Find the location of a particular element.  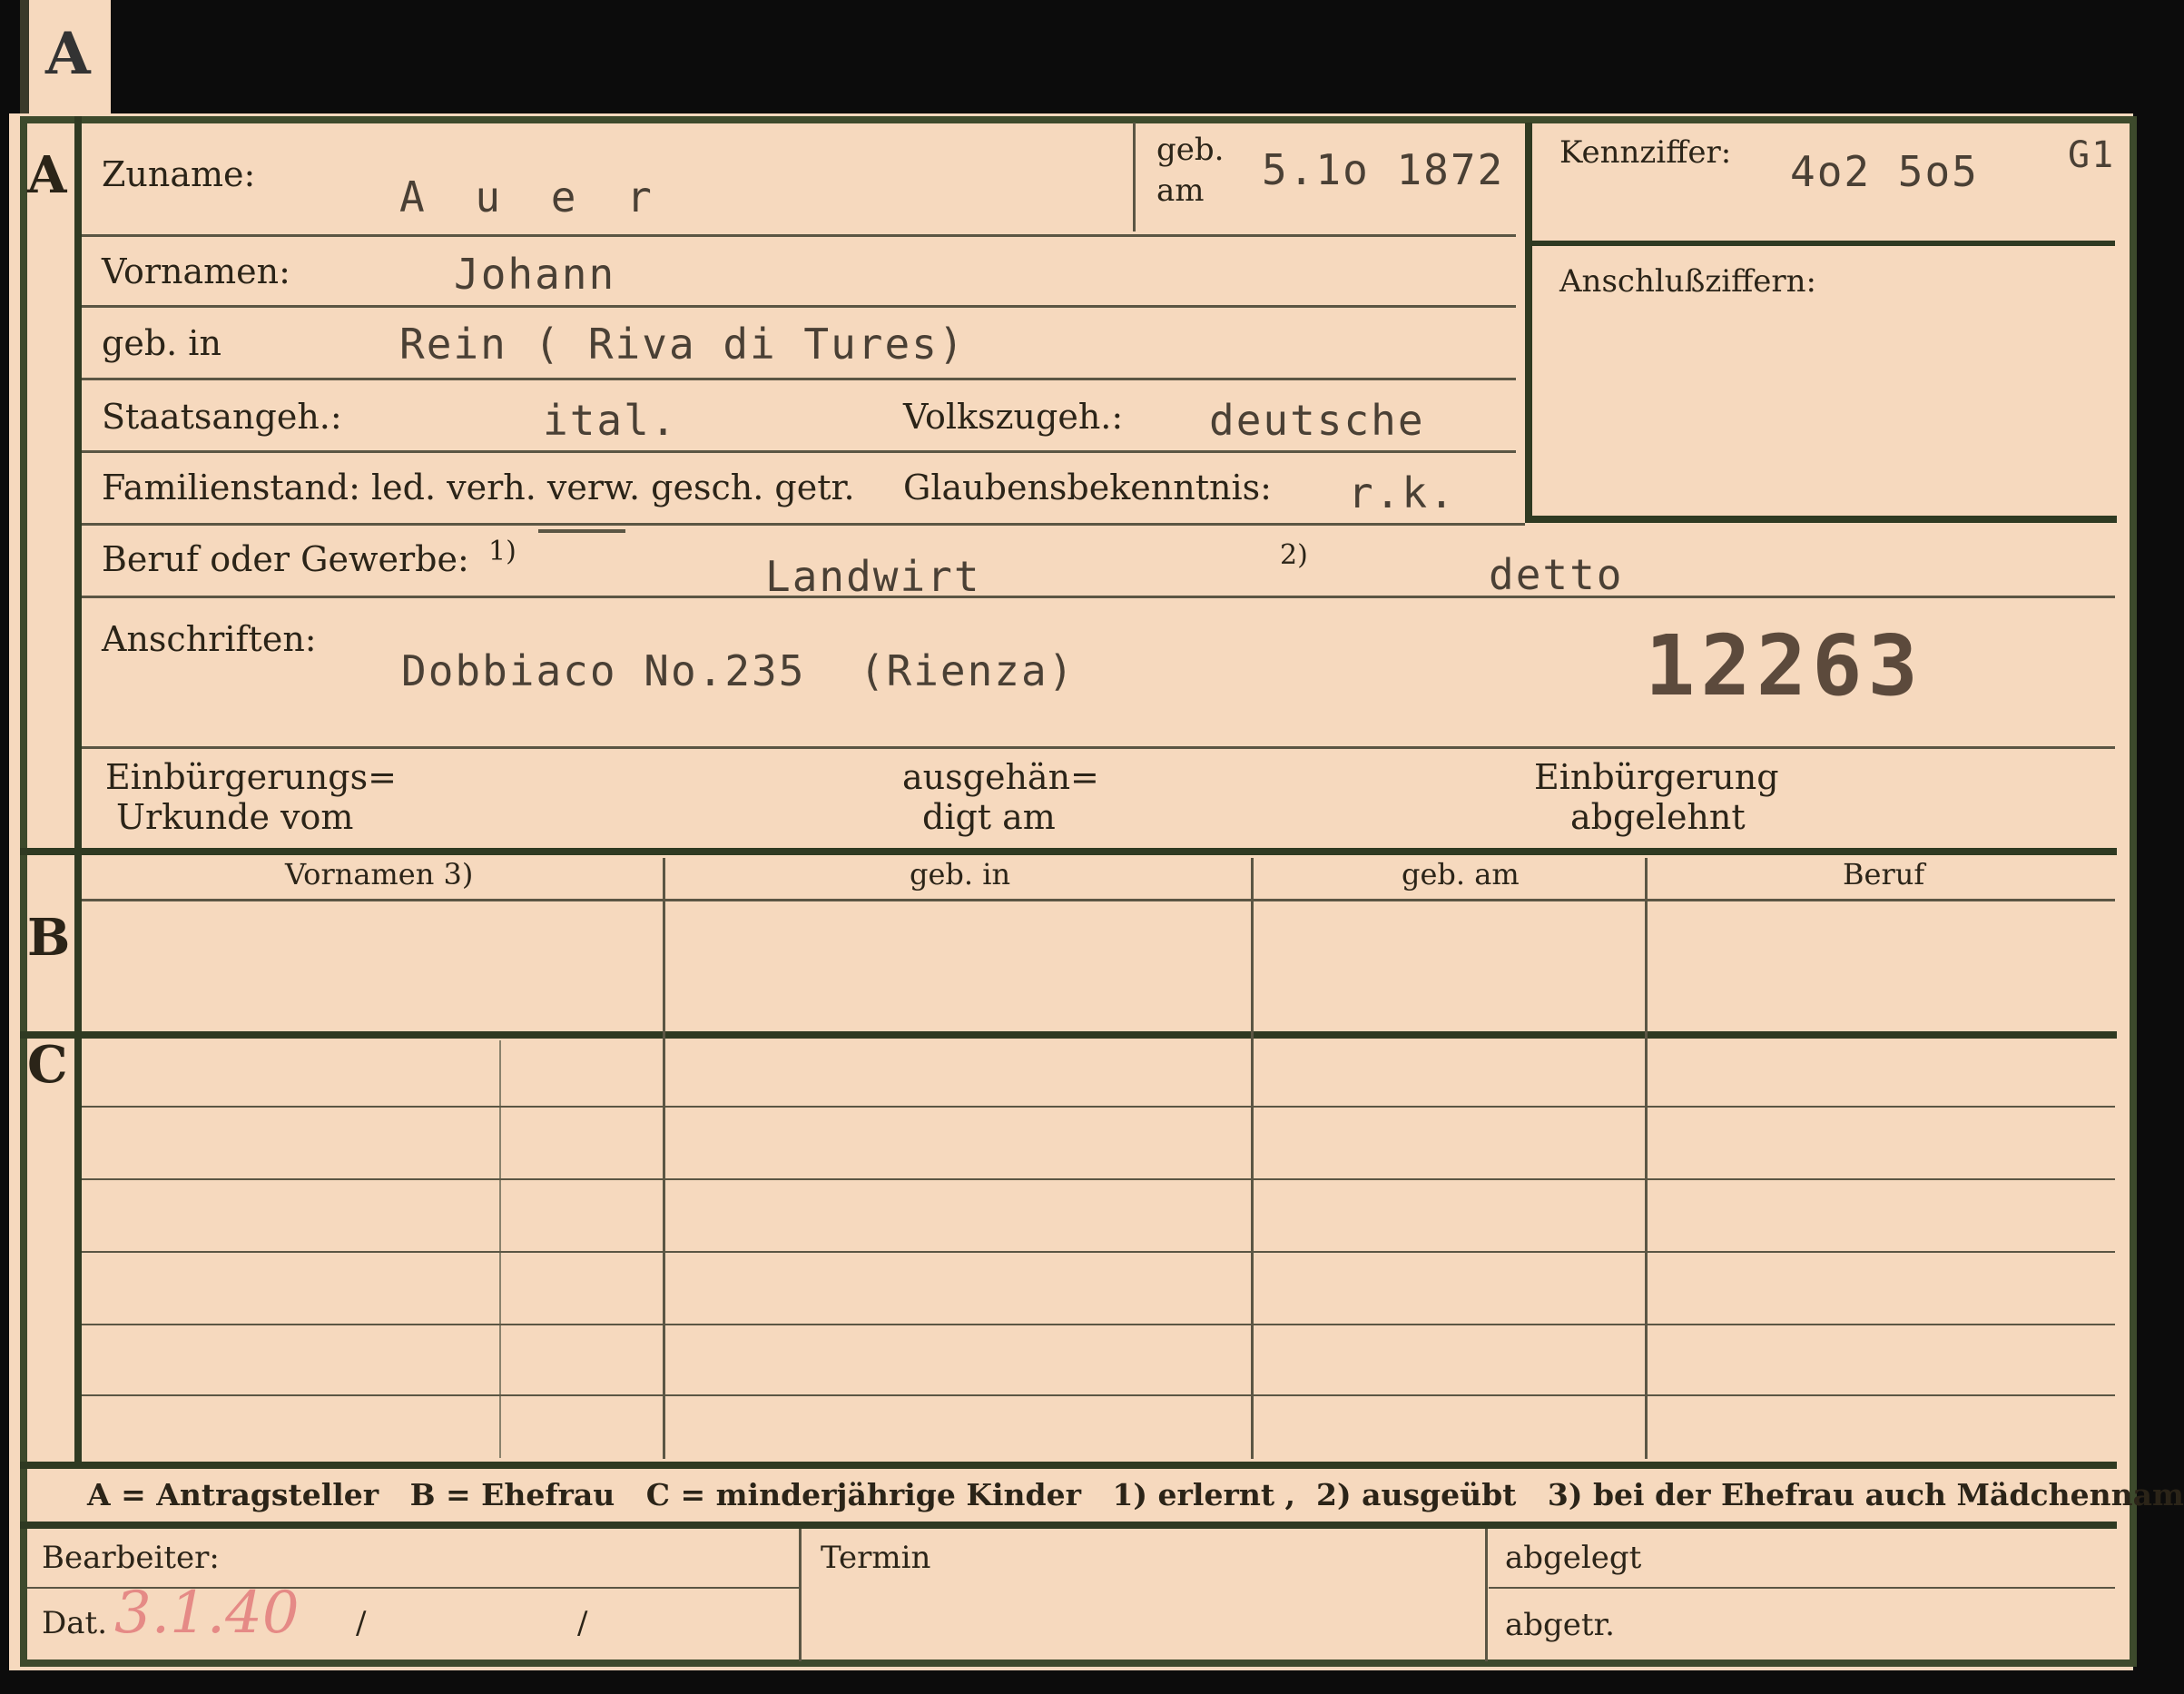

col-header-vornamen: Vornamen 3) is located at coordinates (379, 874).